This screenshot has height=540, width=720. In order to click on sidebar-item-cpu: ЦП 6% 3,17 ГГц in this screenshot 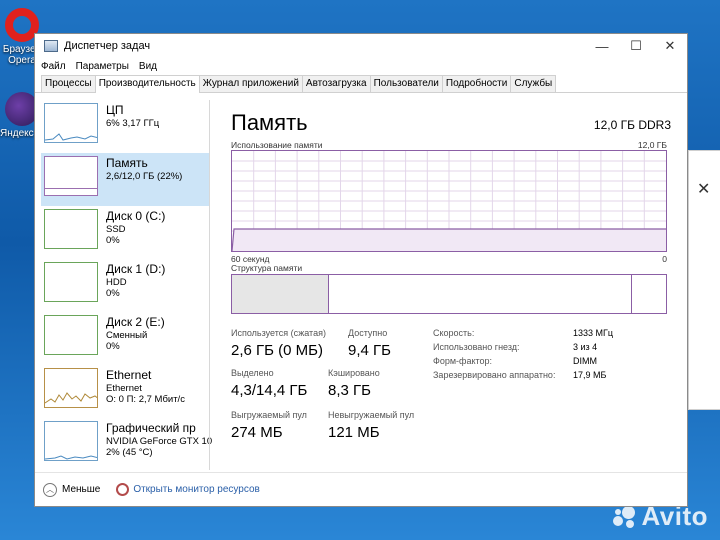, I will do `click(125, 126)`.